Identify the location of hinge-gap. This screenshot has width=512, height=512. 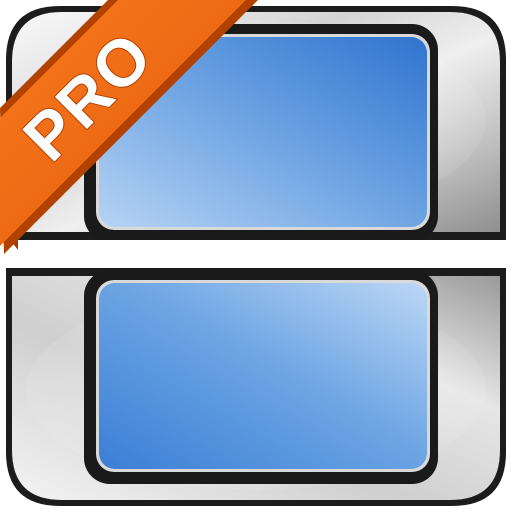
(256, 254).